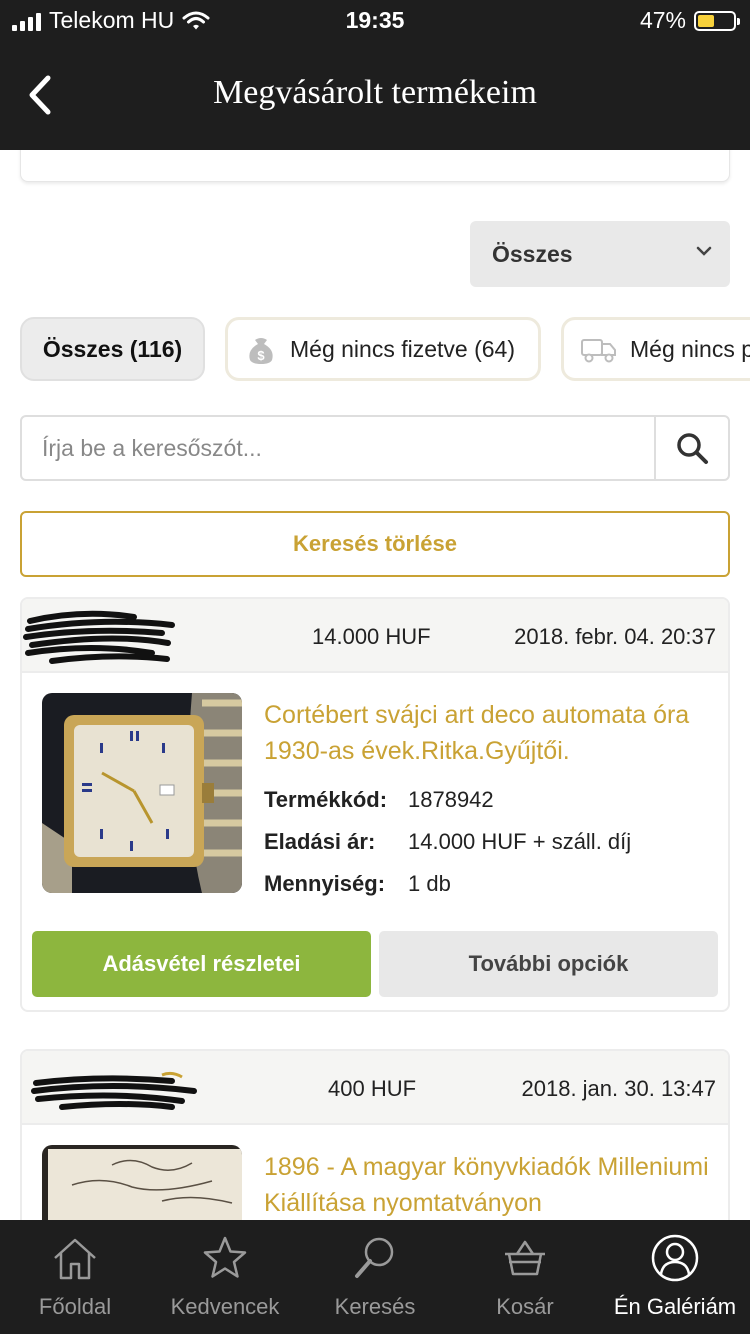 The image size is (750, 1334). What do you see at coordinates (704, 251) in the screenshot?
I see `chevron-down-icon` at bounding box center [704, 251].